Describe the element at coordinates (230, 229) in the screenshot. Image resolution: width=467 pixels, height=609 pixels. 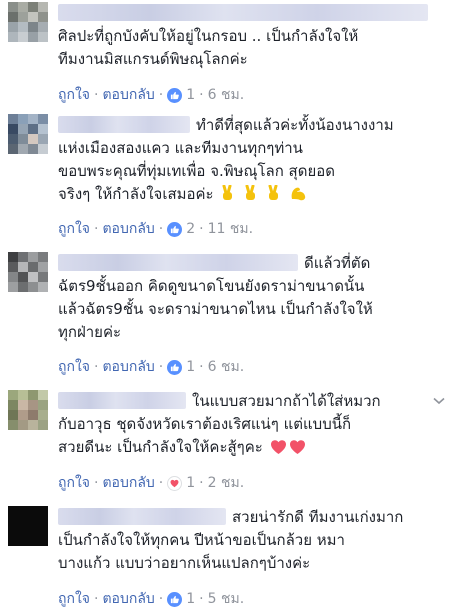
I see `comment-timestamp: 11 ชม.` at that location.